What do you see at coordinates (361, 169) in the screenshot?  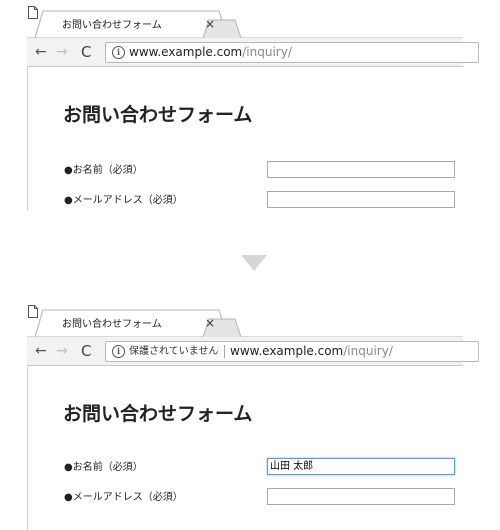 I see `name-input` at bounding box center [361, 169].